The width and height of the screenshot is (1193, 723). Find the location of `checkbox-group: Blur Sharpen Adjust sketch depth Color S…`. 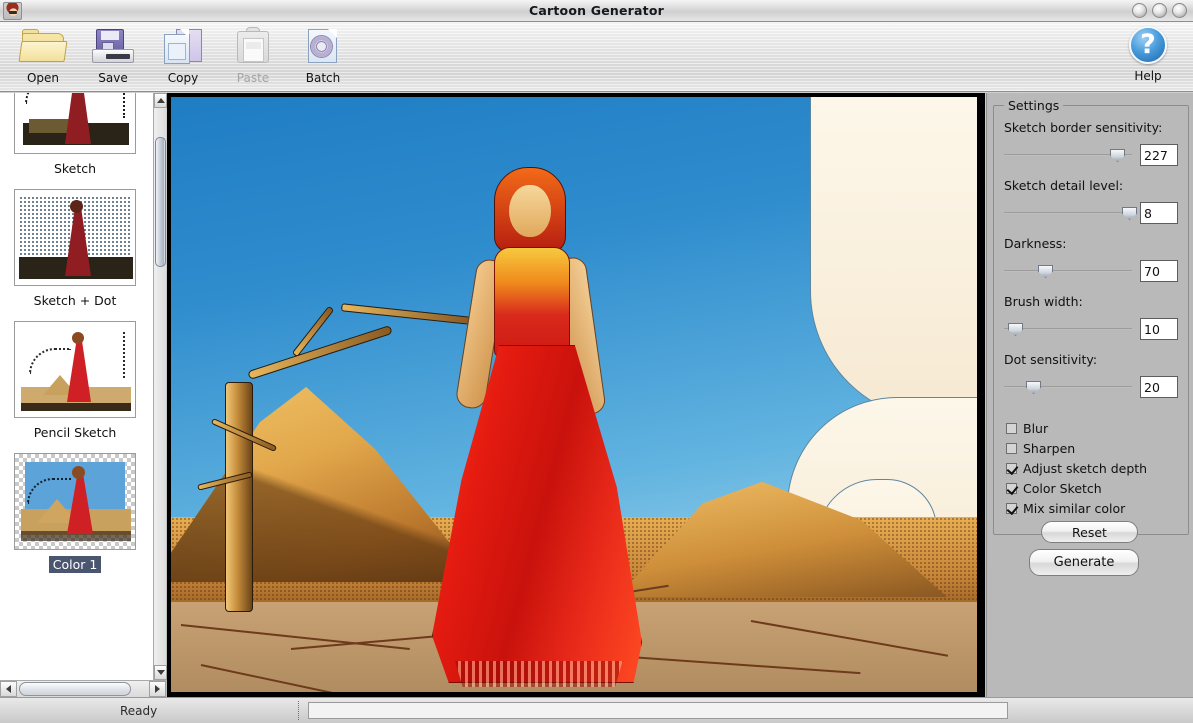

checkbox-group: Blur Sharpen Adjust sketch depth Color S… is located at coordinates (1096, 468).